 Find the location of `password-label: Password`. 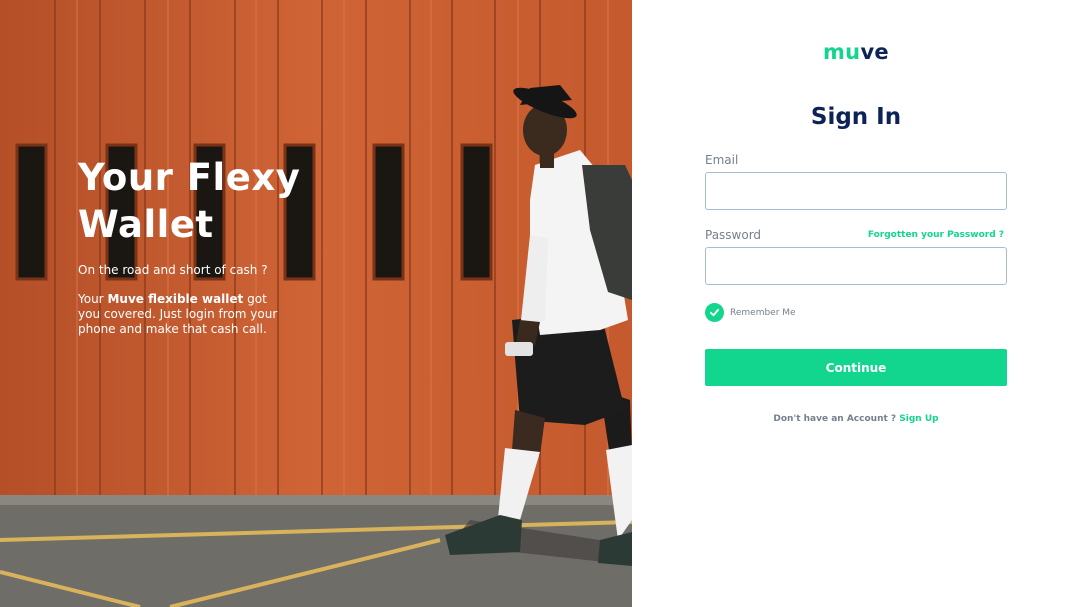

password-label: Password is located at coordinates (733, 235).